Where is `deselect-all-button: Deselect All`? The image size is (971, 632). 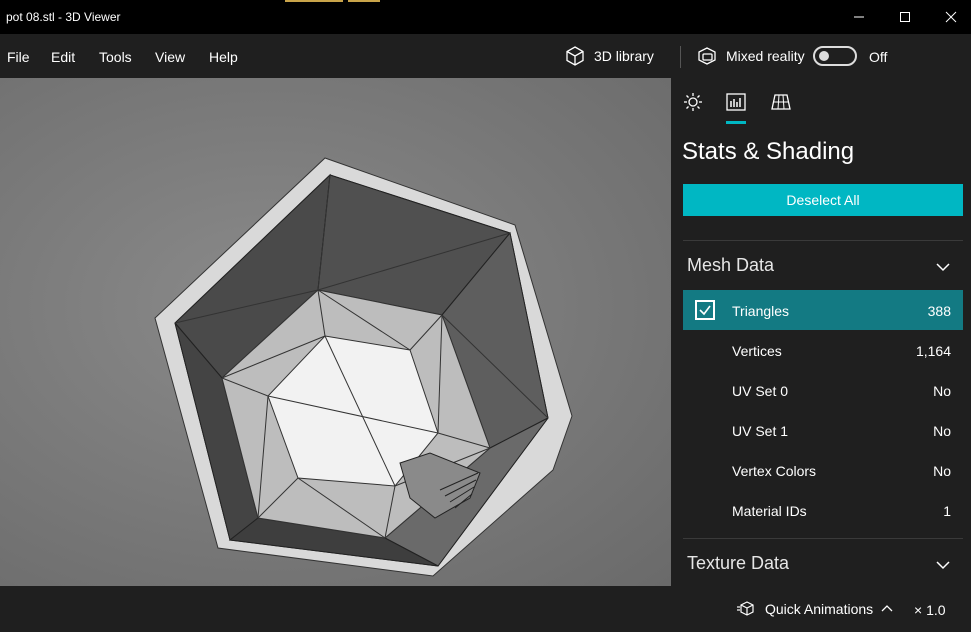
deselect-all-button: Deselect All is located at coordinates (823, 200).